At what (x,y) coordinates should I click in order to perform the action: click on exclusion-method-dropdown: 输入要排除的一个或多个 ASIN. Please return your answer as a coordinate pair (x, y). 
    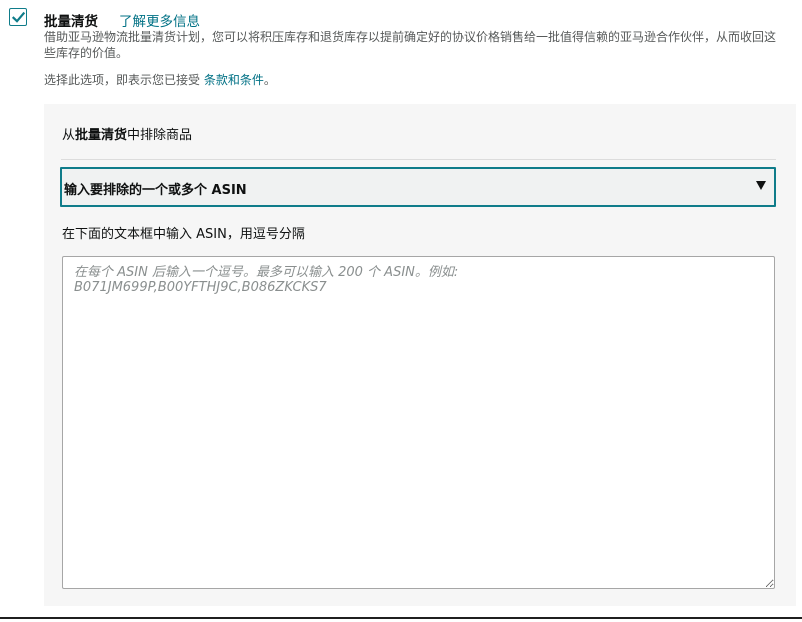
    Looking at the image, I should click on (418, 187).